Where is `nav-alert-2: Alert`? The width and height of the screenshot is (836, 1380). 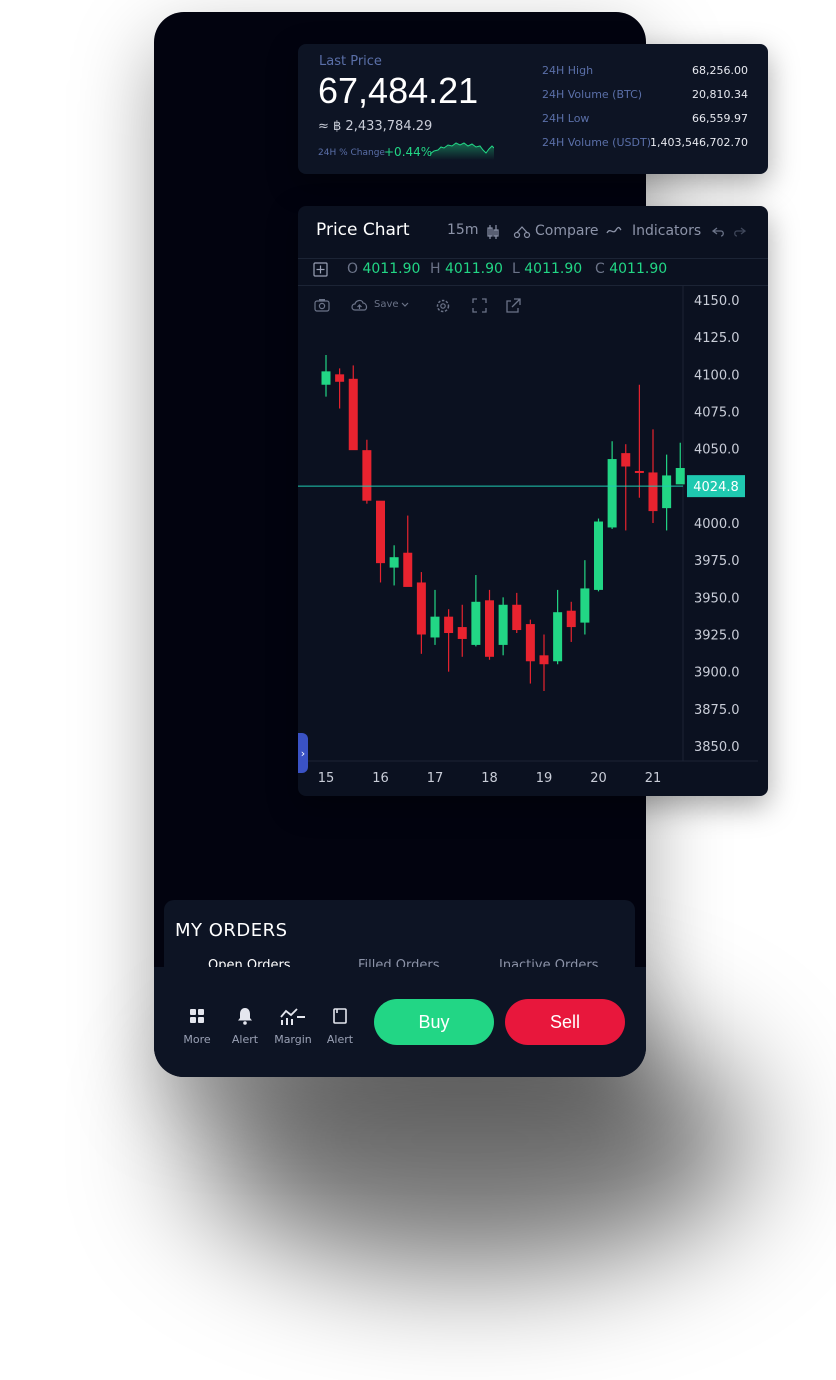
nav-alert-2: Alert is located at coordinates (340, 1025).